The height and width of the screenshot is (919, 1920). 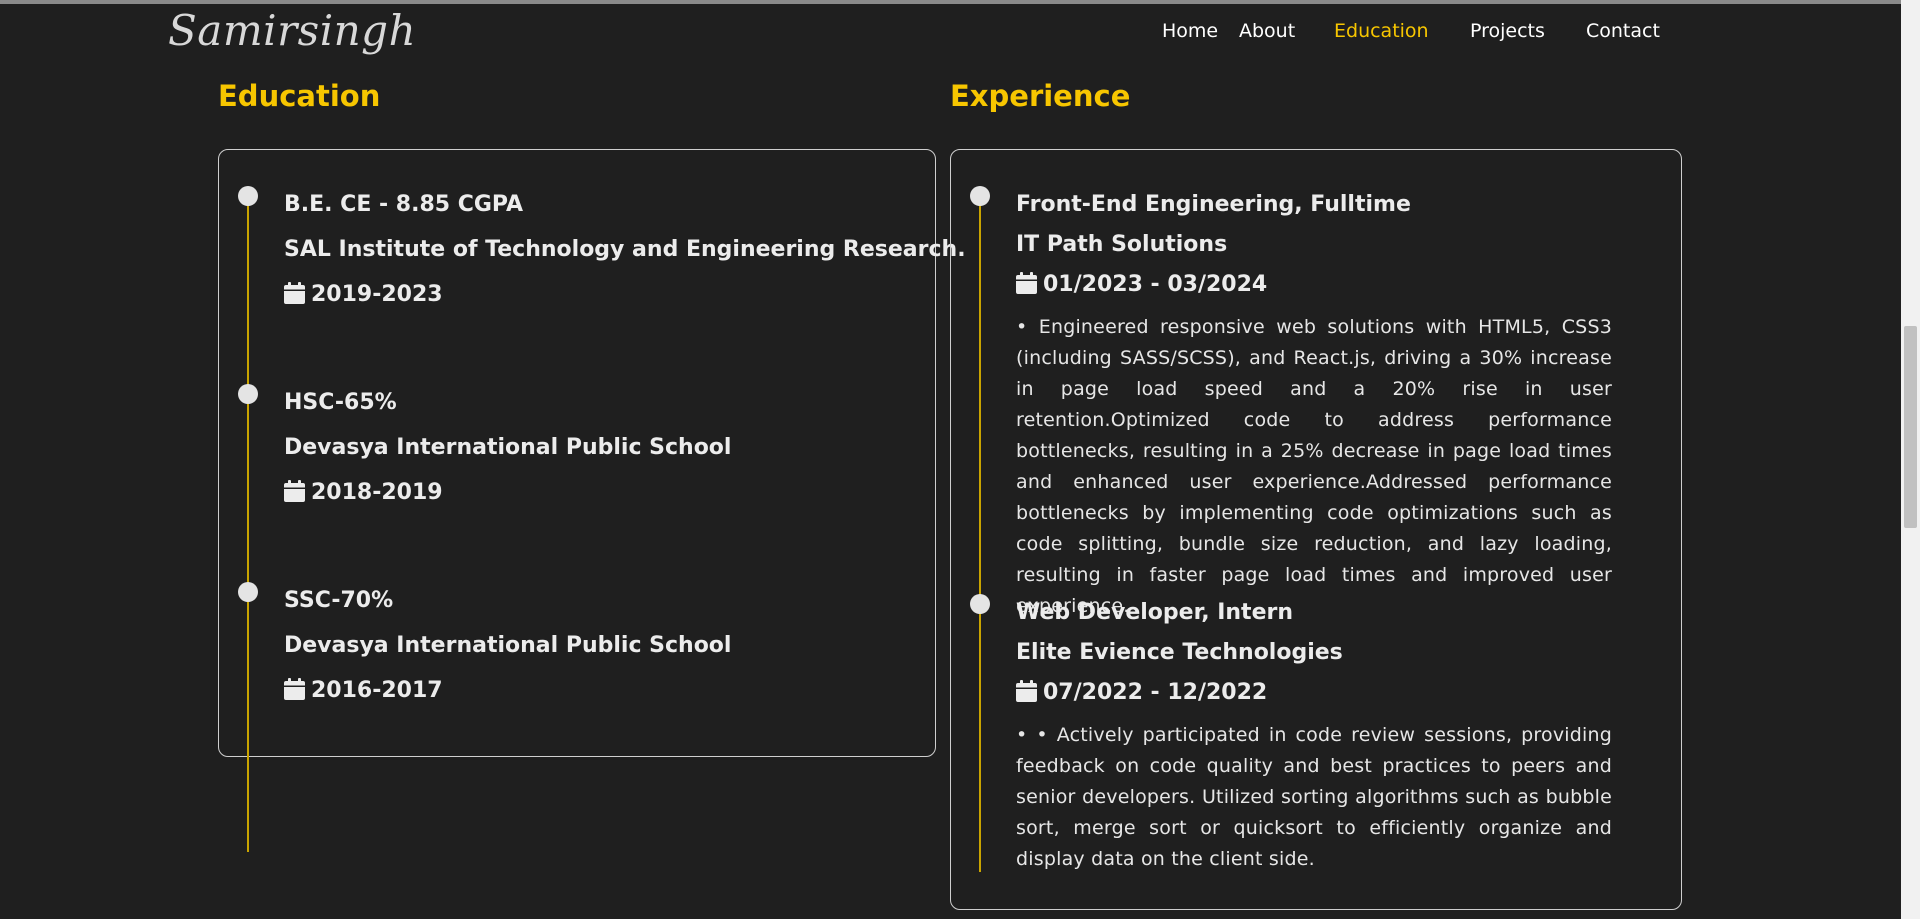 What do you see at coordinates (1381, 31) in the screenshot?
I see `nav-education-link: Education` at bounding box center [1381, 31].